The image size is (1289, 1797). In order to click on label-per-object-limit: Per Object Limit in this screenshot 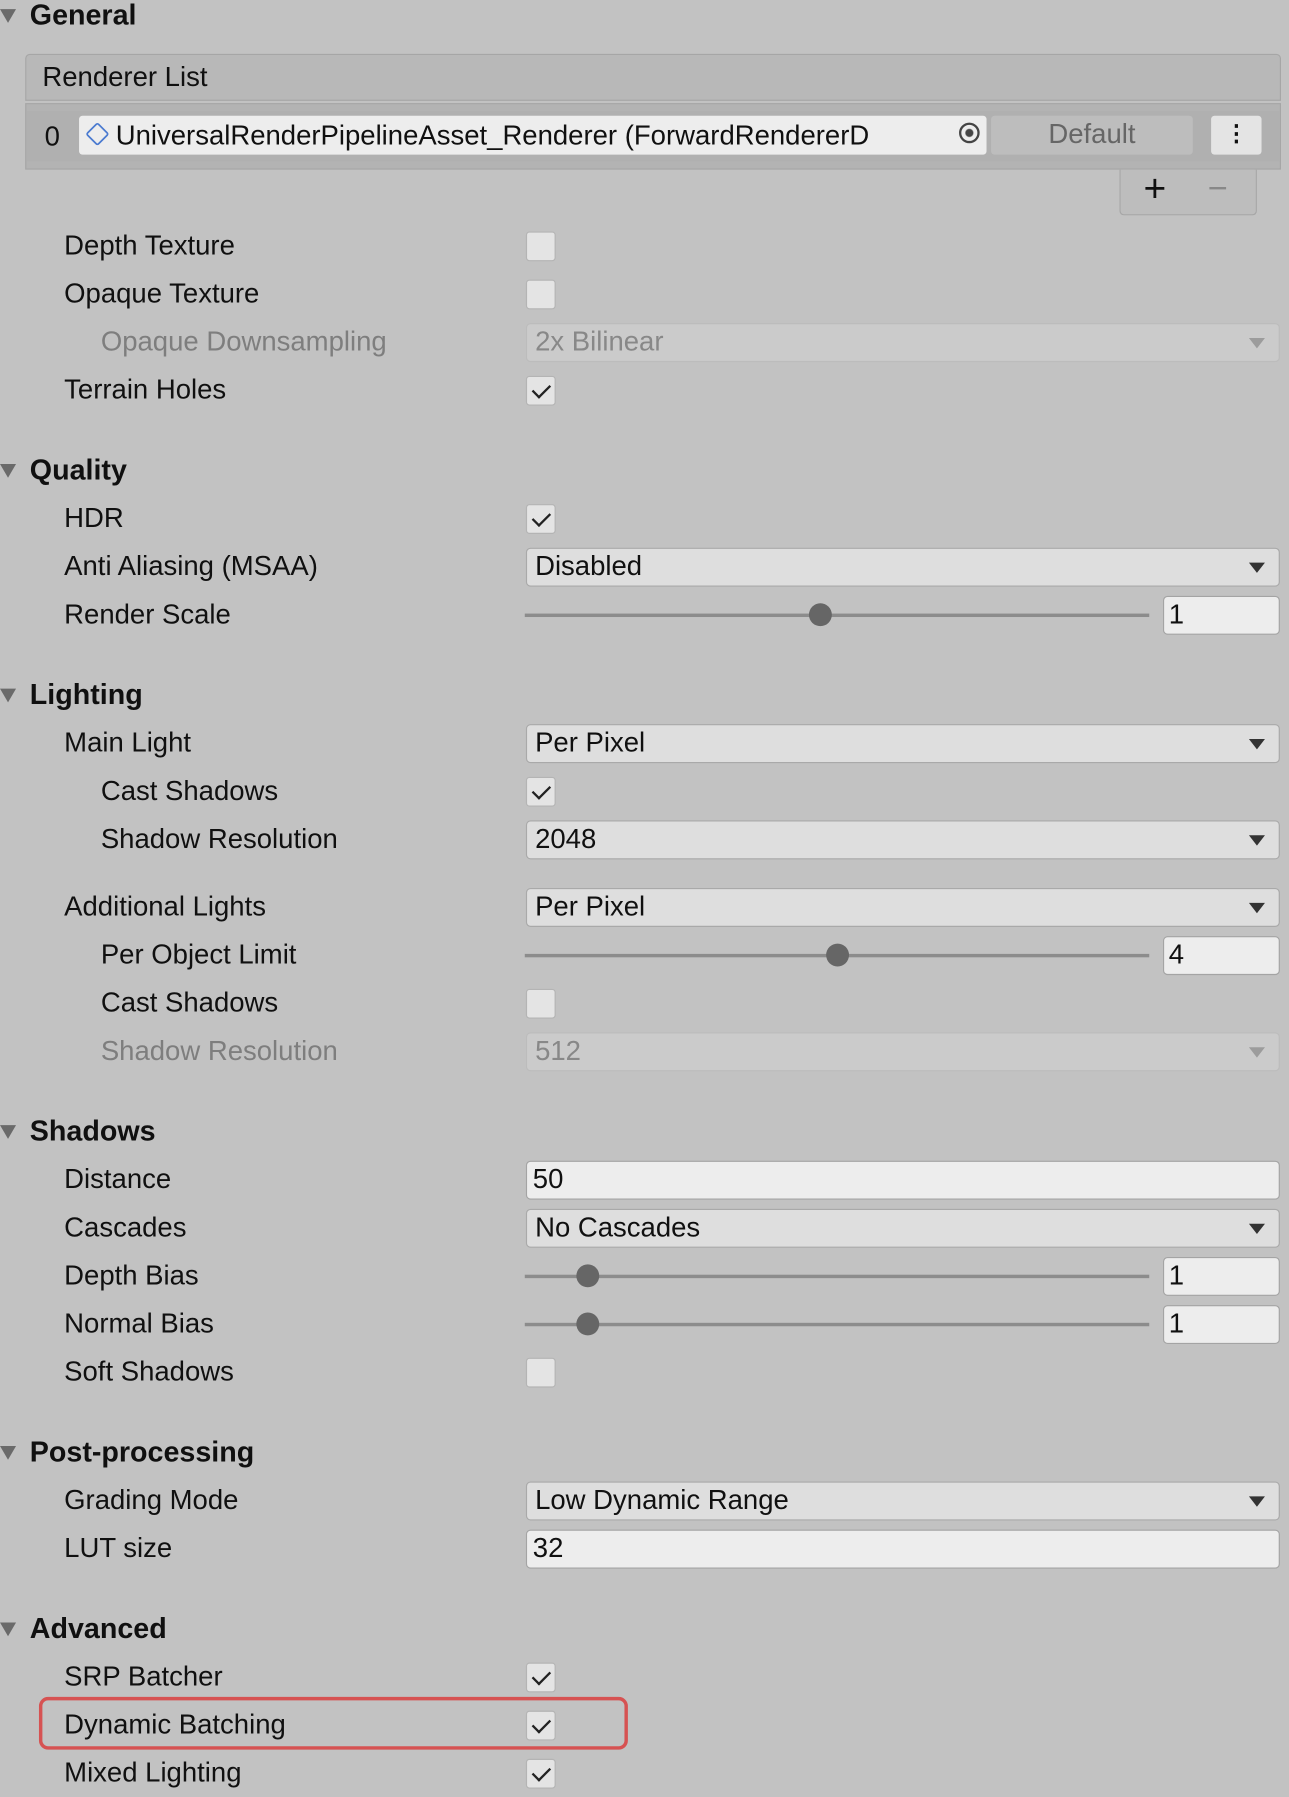, I will do `click(198, 955)`.